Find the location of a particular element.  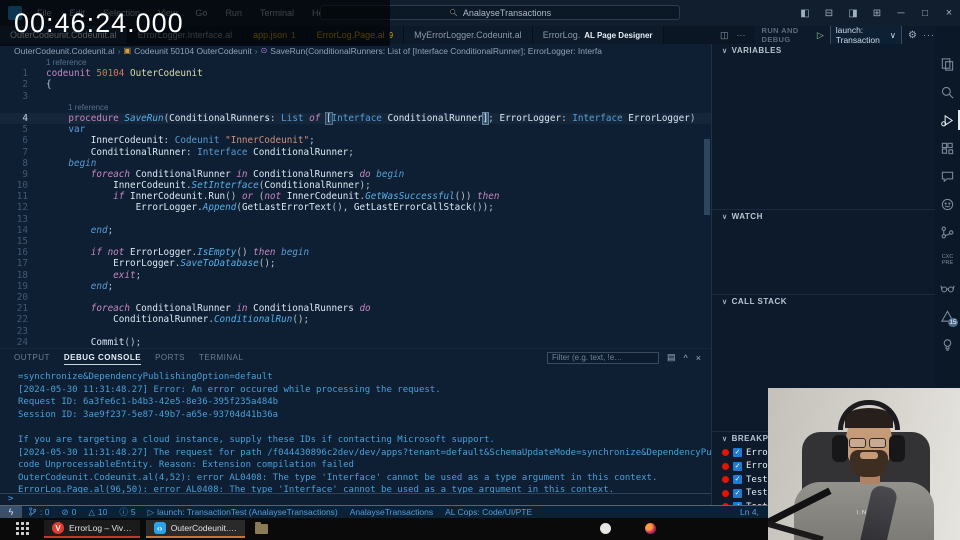

code-line-3: 3 is located at coordinates (355, 96).